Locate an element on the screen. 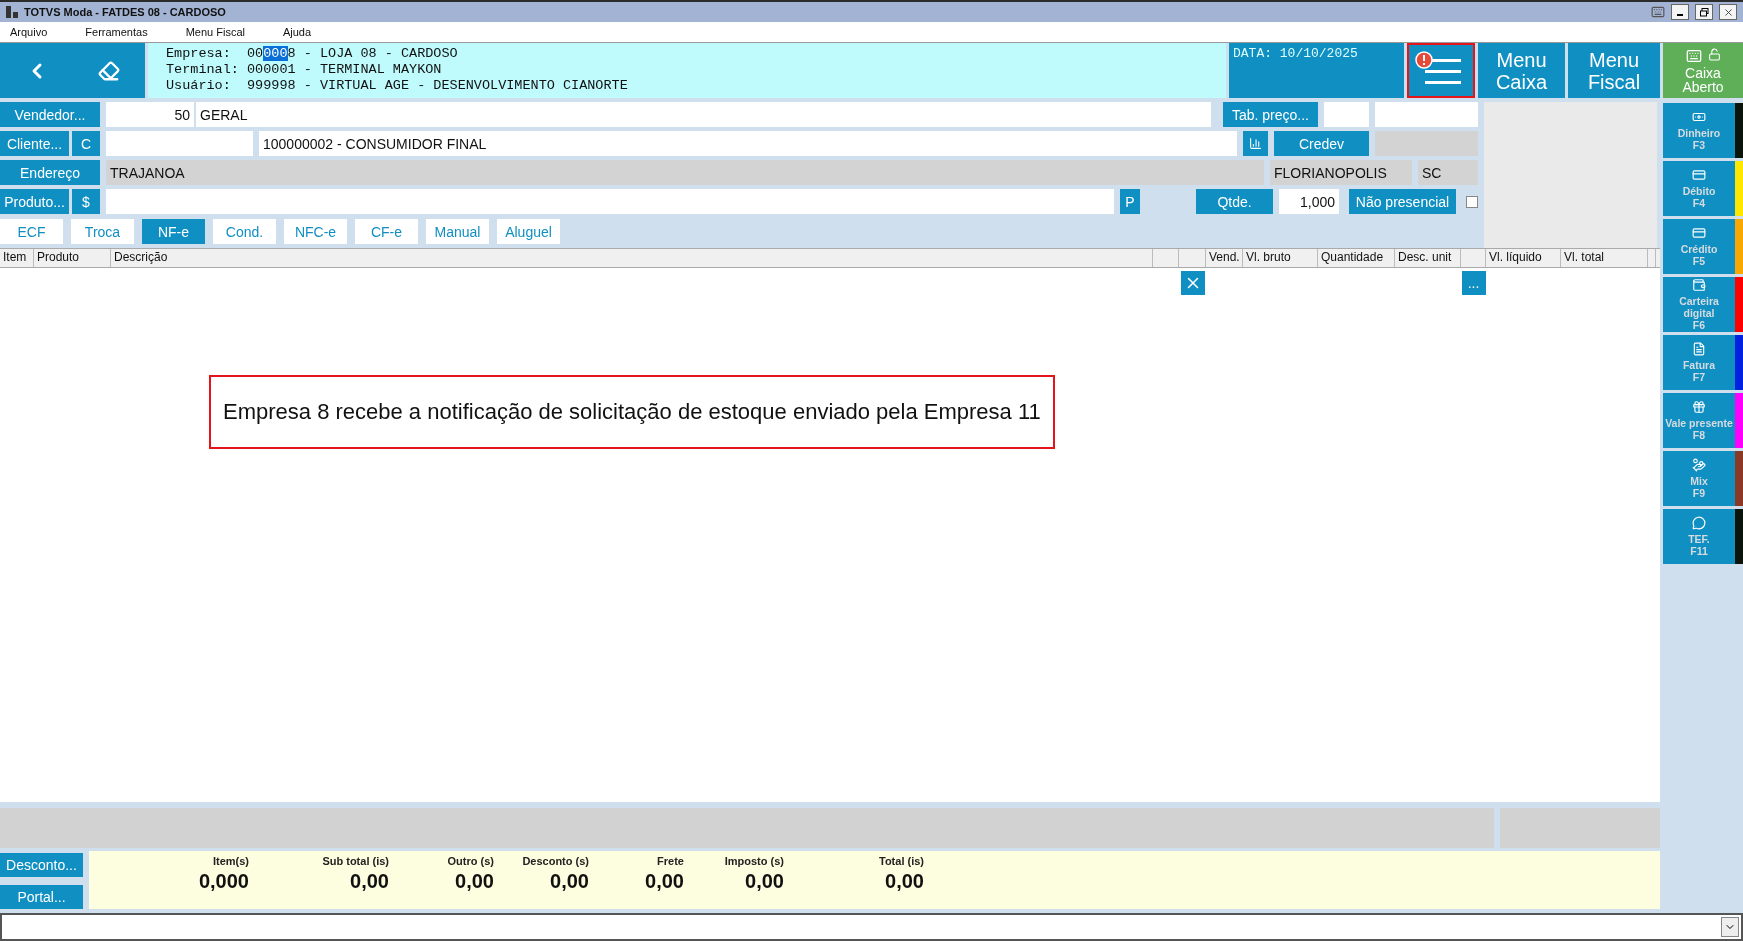 Image resolution: width=1743 pixels, height=941 pixels. input-field: 100000002 - CONSUMIDOR FINAL is located at coordinates (748, 143).